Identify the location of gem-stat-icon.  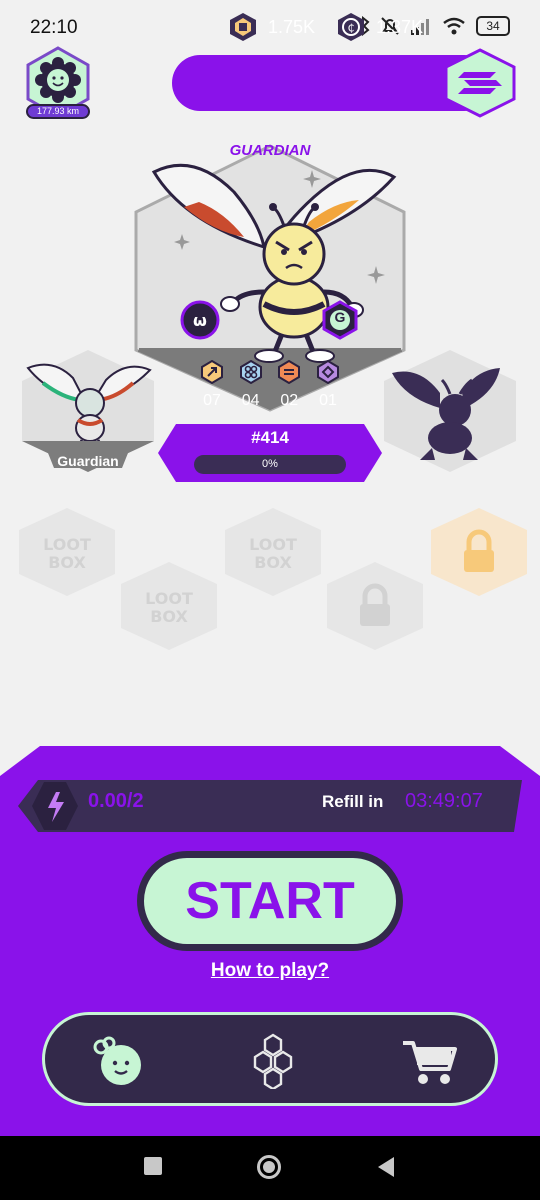
(327, 372).